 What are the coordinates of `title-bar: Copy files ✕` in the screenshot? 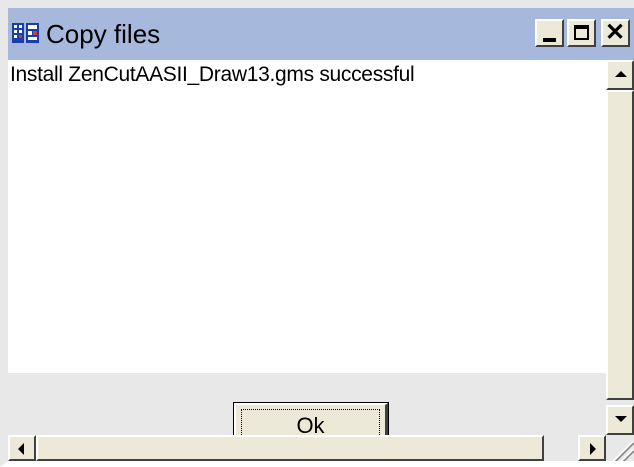 It's located at (321, 34).